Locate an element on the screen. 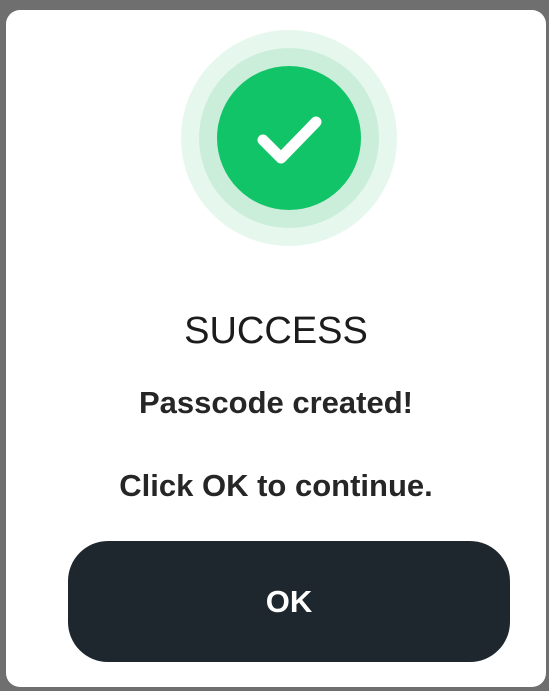  success-icon-container is located at coordinates (289, 138).